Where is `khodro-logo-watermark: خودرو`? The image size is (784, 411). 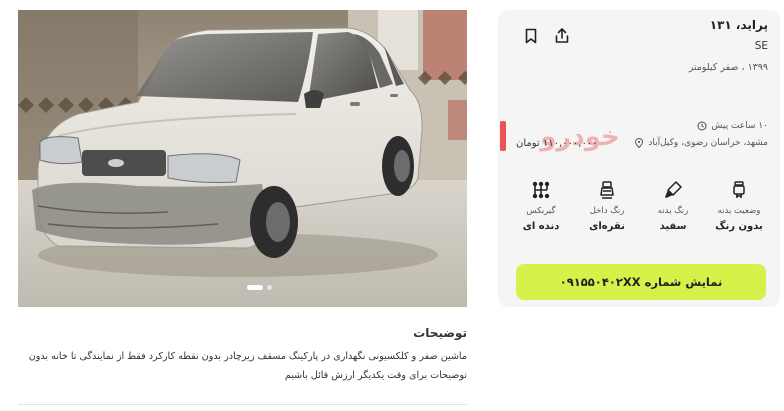
khodro-logo-watermark: خودرو is located at coordinates (560, 136).